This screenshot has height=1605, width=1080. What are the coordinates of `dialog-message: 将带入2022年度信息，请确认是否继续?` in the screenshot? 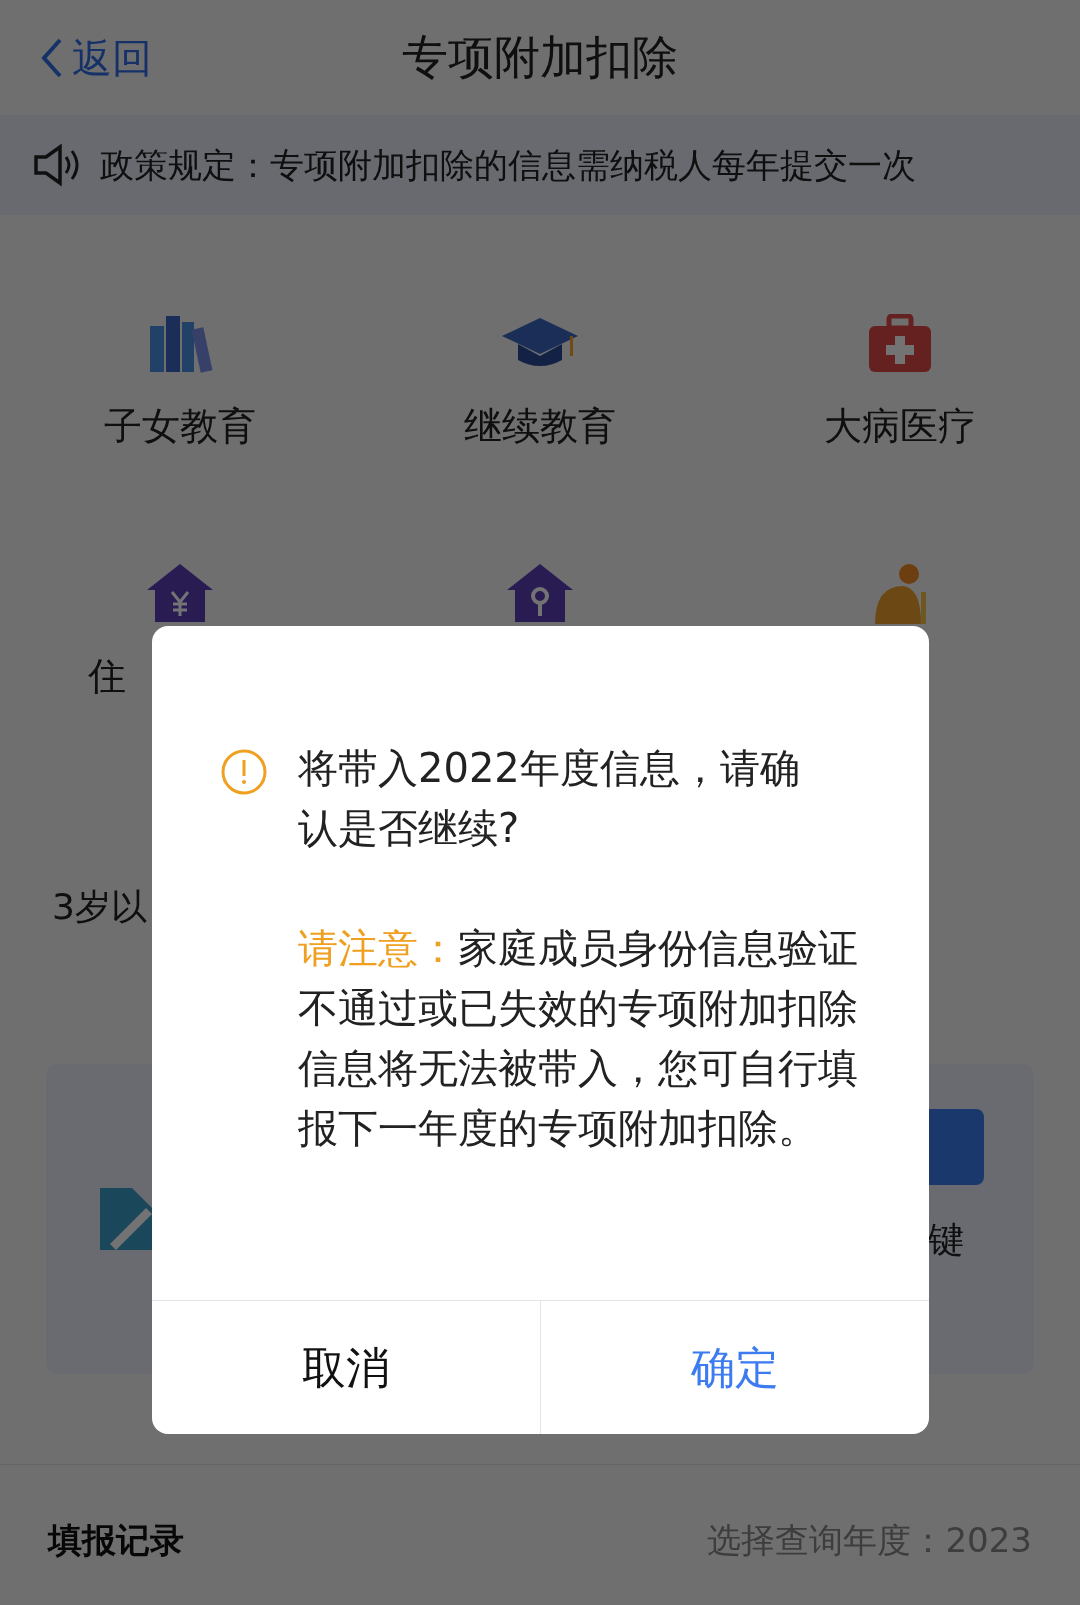 It's located at (549, 798).